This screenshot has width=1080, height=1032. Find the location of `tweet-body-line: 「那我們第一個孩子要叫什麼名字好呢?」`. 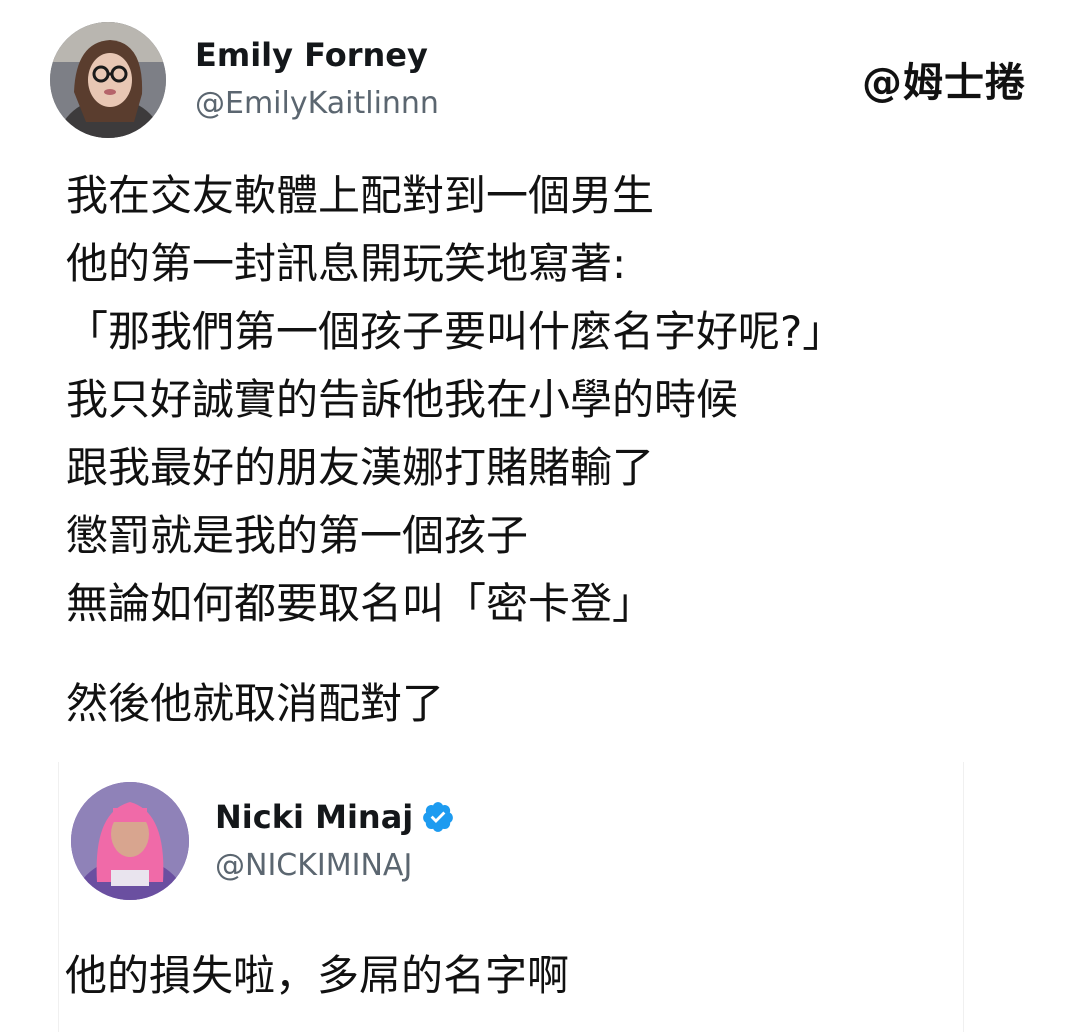

tweet-body-line: 「那我們第一個孩子要叫什麼名字好呢?」 is located at coordinates (455, 331).